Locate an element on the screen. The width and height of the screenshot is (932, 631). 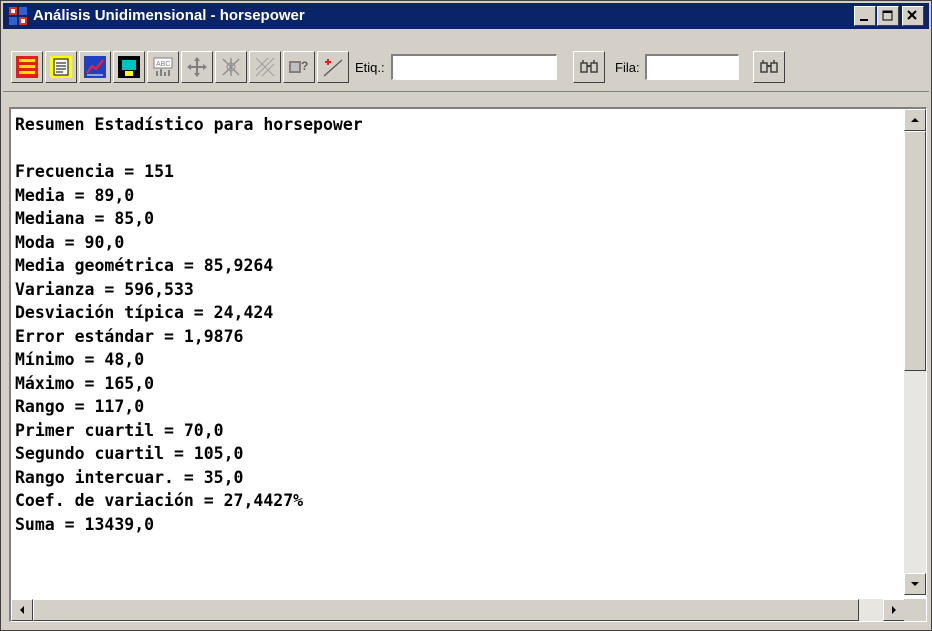
maximize-icon is located at coordinates (887, 15).